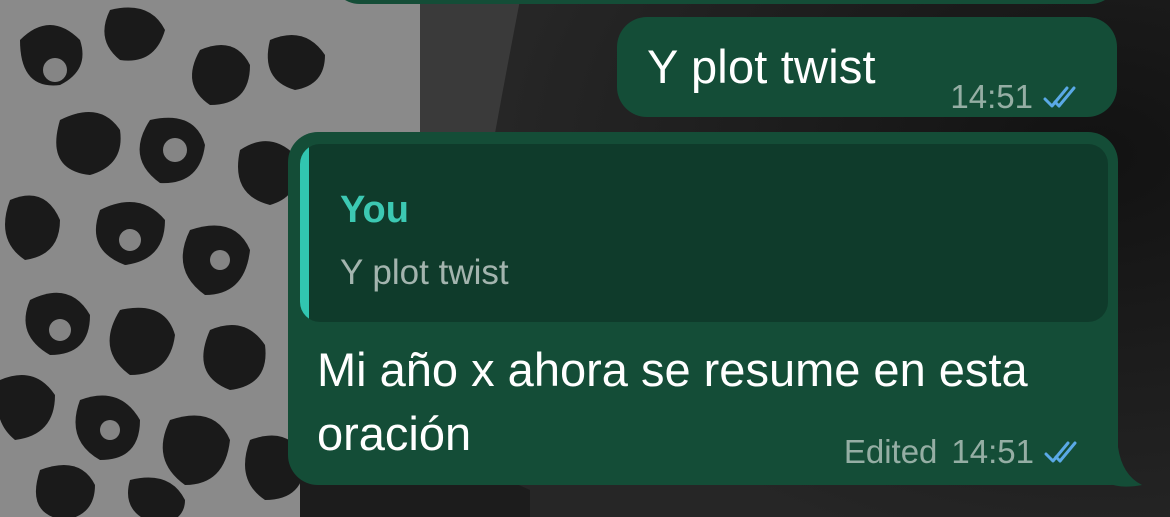  I want to click on message-text: Y plot twist, so click(761, 66).